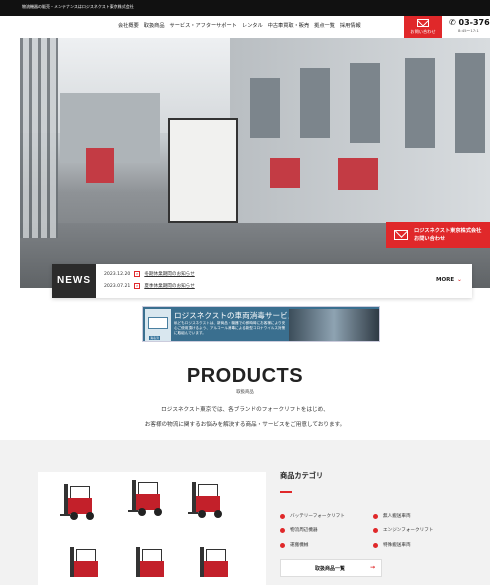 This screenshot has height=585, width=490. Describe the element at coordinates (169, 274) in the screenshot. I see `news-title: 冬期休業期間のお知らせ` at that location.